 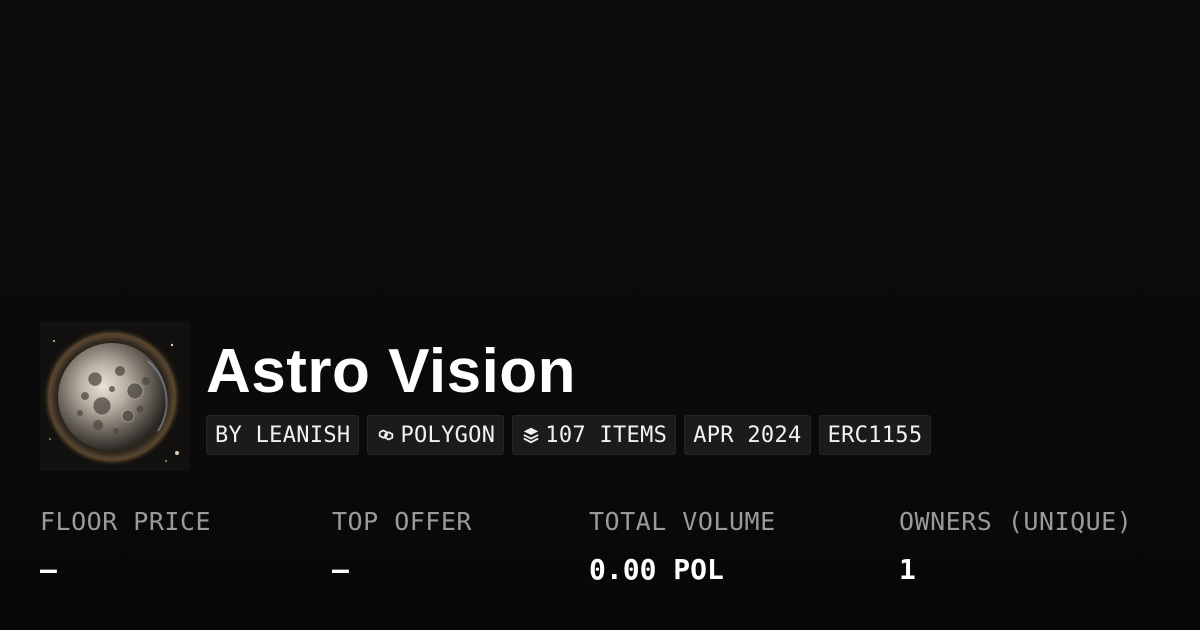 I want to click on layers-icon, so click(x=531, y=435).